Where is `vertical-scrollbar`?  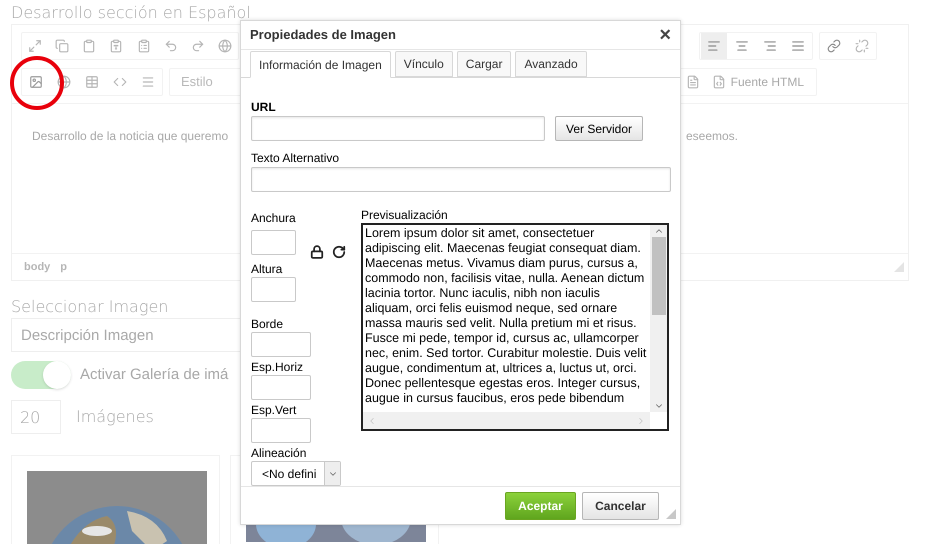
vertical-scrollbar is located at coordinates (658, 318).